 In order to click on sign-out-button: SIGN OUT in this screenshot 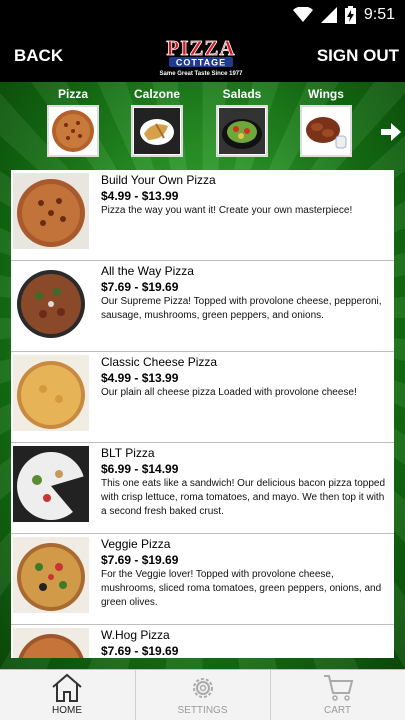, I will do `click(358, 56)`.